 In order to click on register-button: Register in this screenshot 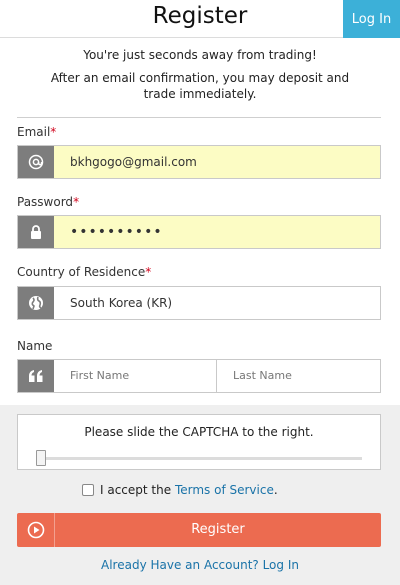, I will do `click(199, 530)`.